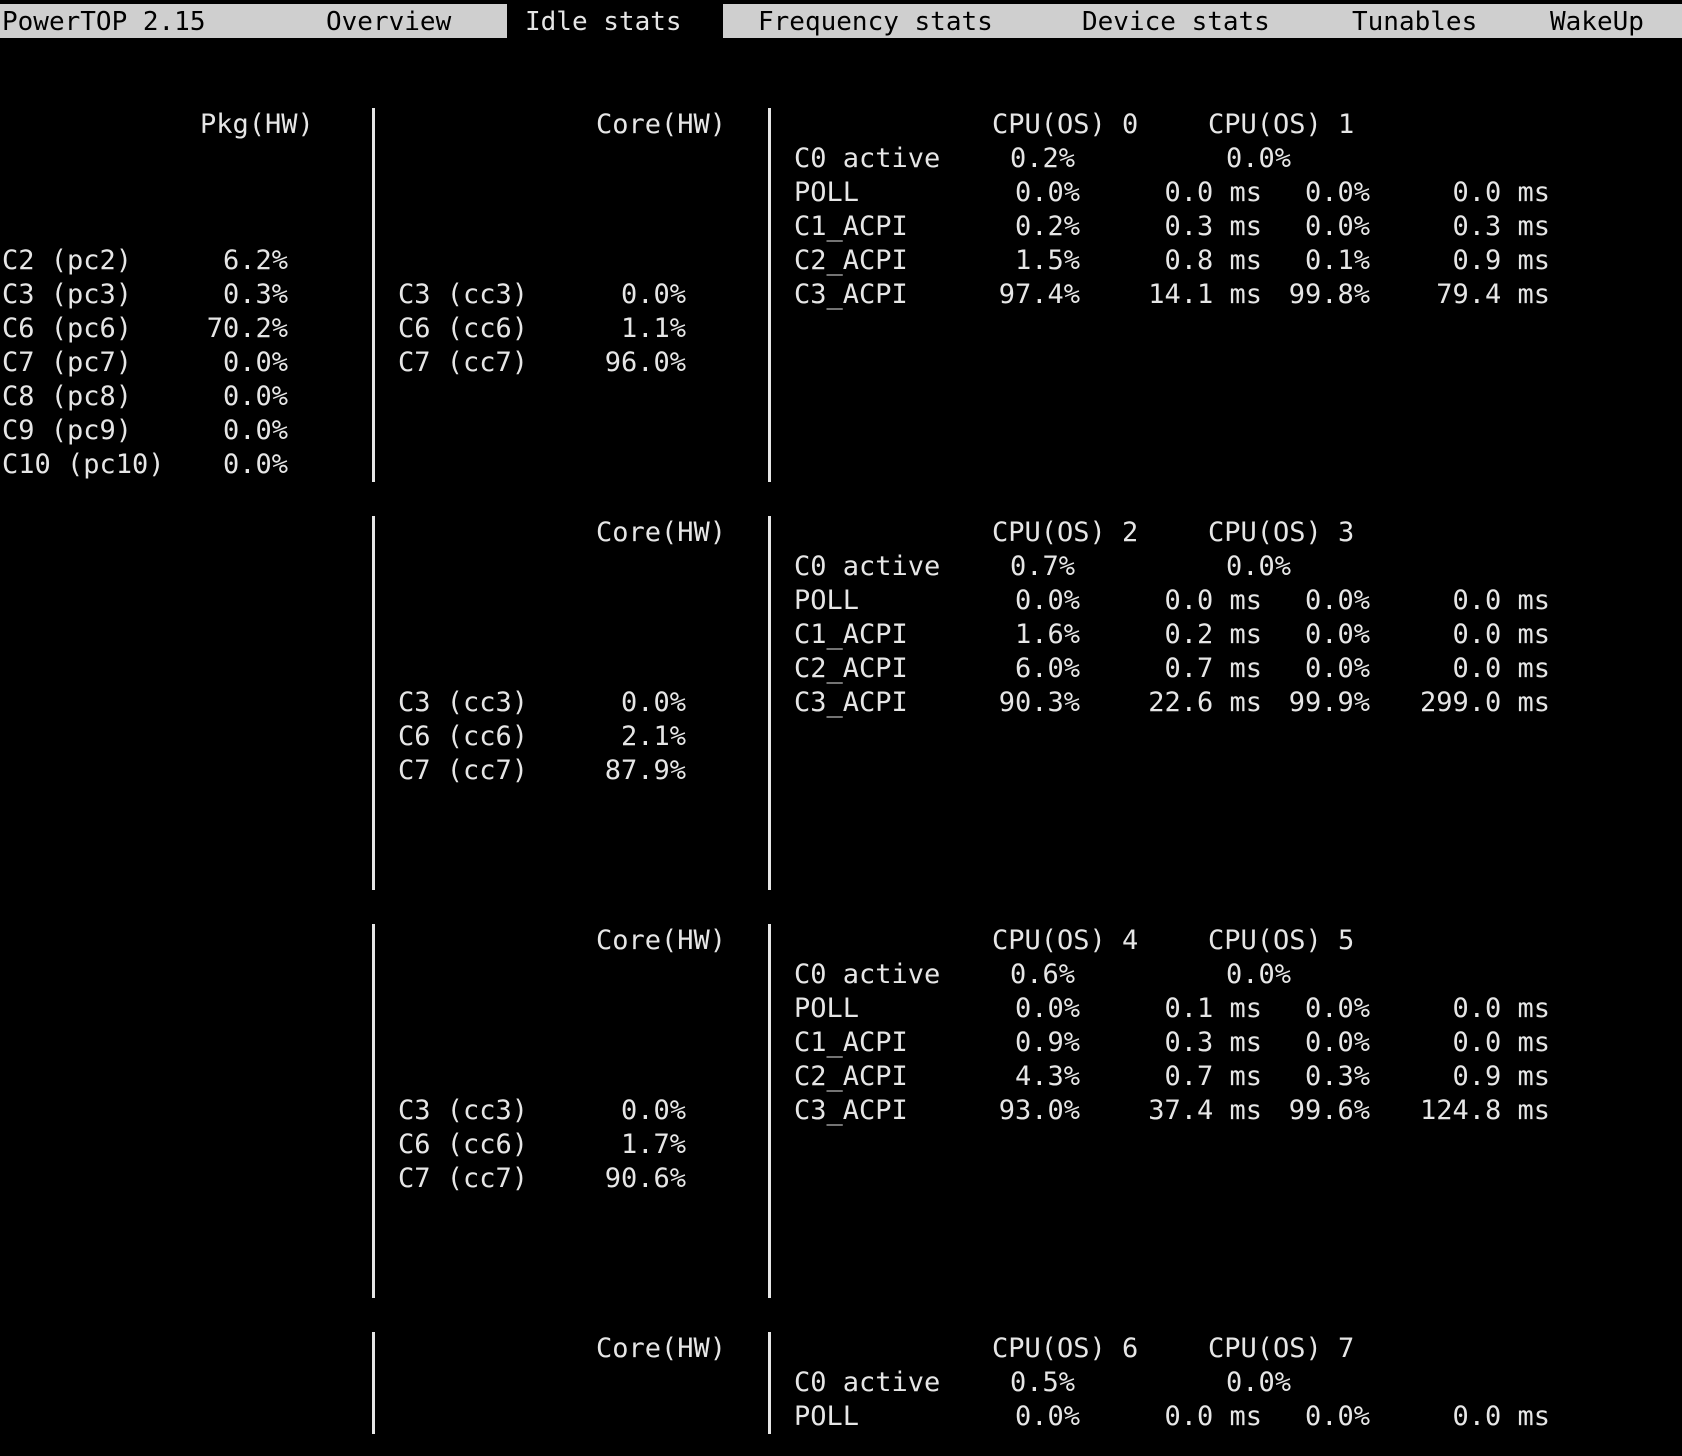 The width and height of the screenshot is (1682, 1456). I want to click on tab-device-stats: Device stats, so click(1202, 21).